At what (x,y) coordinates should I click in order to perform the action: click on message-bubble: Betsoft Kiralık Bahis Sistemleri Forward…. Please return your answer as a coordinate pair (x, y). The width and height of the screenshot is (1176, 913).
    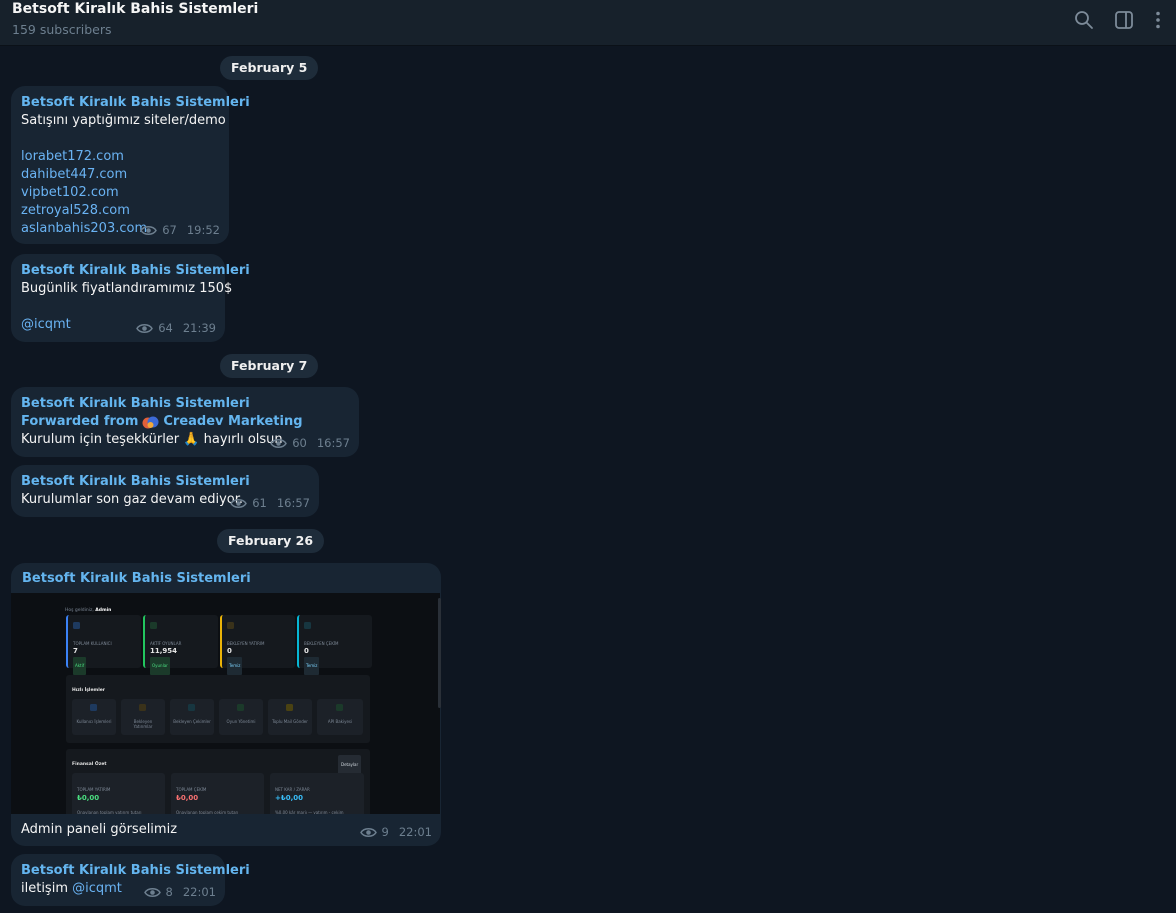
    Looking at the image, I should click on (185, 422).